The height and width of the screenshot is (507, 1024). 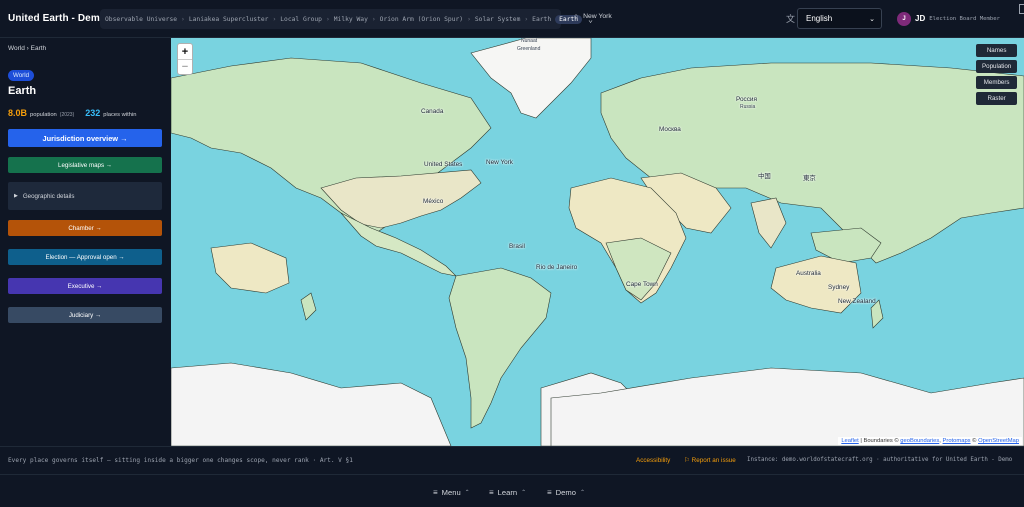 I want to click on user-initials: JD, so click(x=920, y=18).